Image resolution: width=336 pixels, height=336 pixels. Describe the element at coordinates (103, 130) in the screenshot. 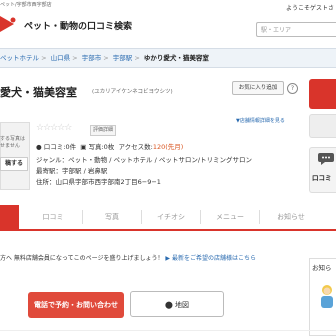

I see `rating-detail-button: 評価詳細` at that location.